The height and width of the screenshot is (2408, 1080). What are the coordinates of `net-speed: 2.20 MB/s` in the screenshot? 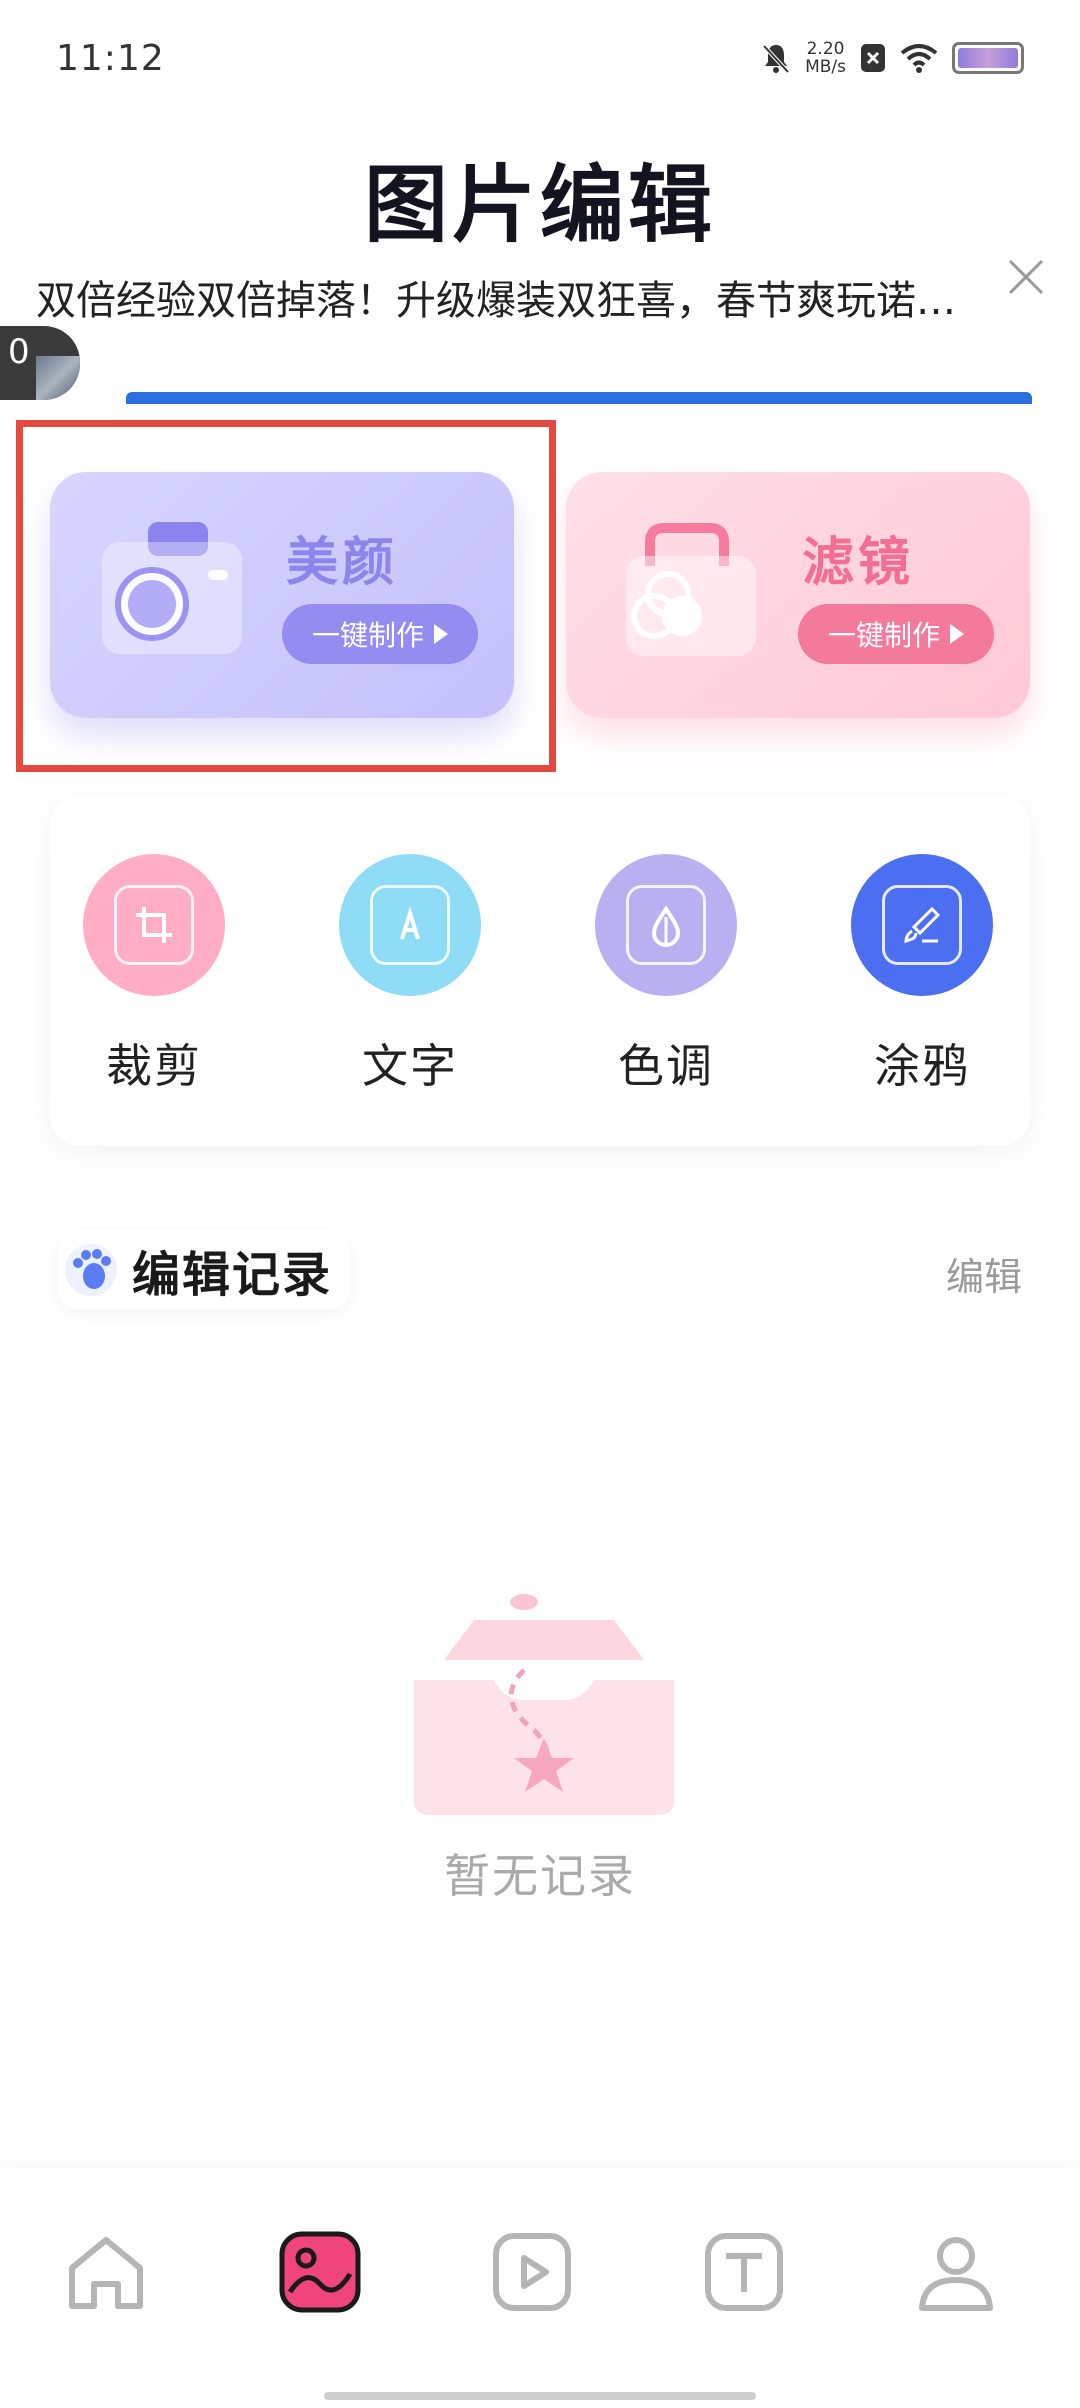 It's located at (825, 58).